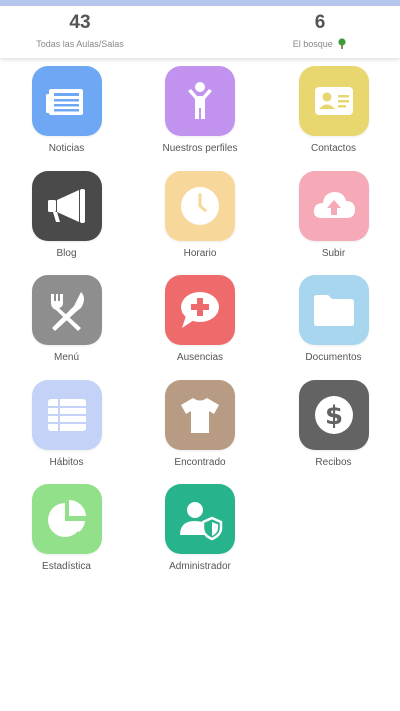 Image resolution: width=400 pixels, height=711 pixels. I want to click on tile-habitos: Hábitos, so click(66, 432).